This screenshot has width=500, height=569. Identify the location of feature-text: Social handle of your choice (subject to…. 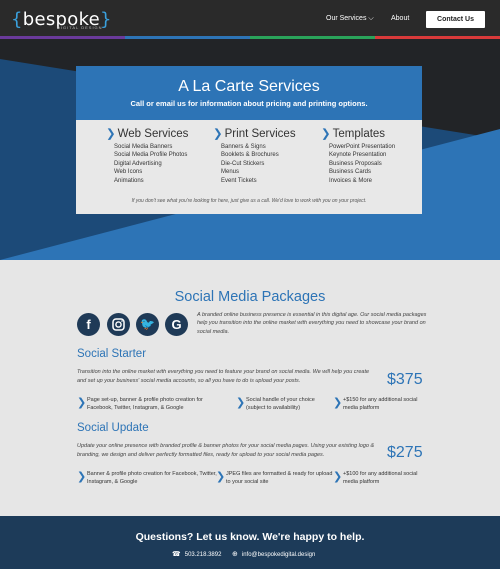
(280, 404).